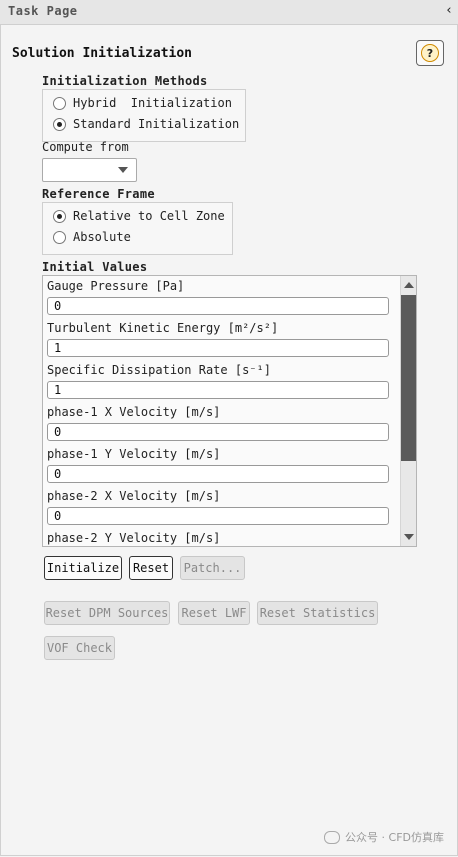 This screenshot has height=857, width=458. What do you see at coordinates (218, 390) in the screenshot?
I see `specific-dissipation-rate-input: 1` at bounding box center [218, 390].